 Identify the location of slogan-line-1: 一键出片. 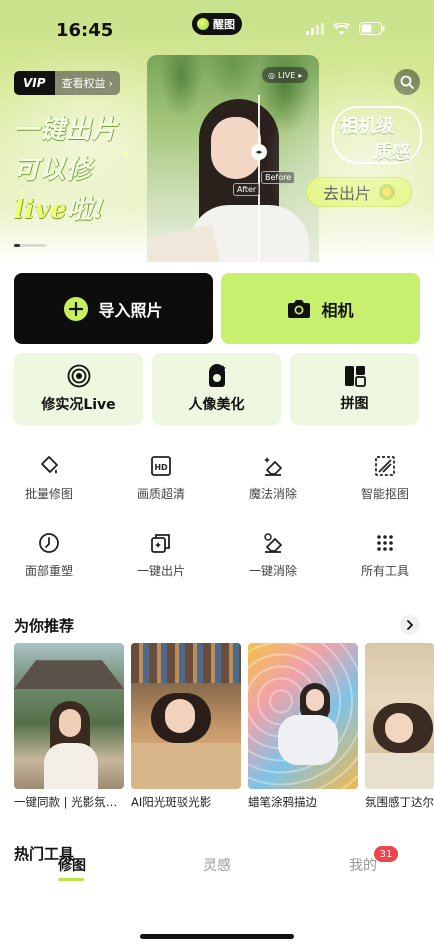
(66, 129).